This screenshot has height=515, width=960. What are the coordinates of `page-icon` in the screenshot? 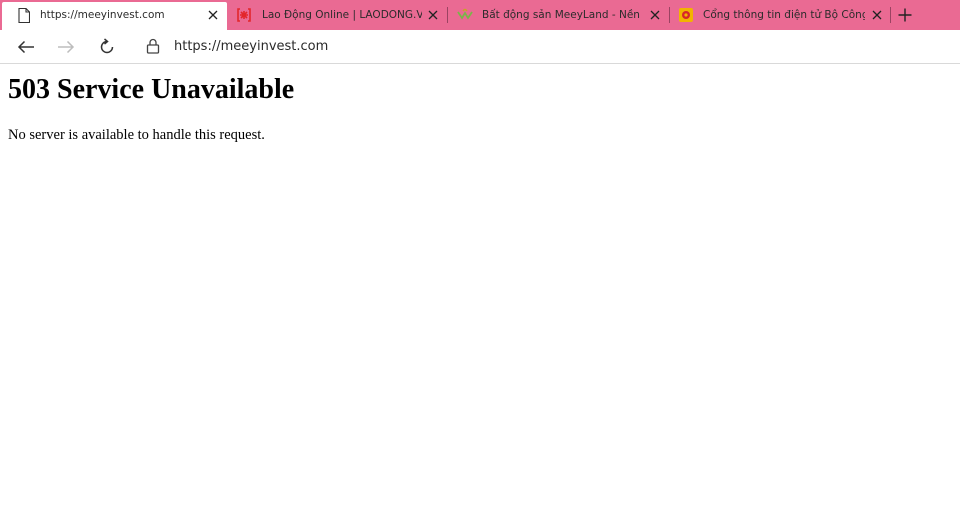 It's located at (24, 15).